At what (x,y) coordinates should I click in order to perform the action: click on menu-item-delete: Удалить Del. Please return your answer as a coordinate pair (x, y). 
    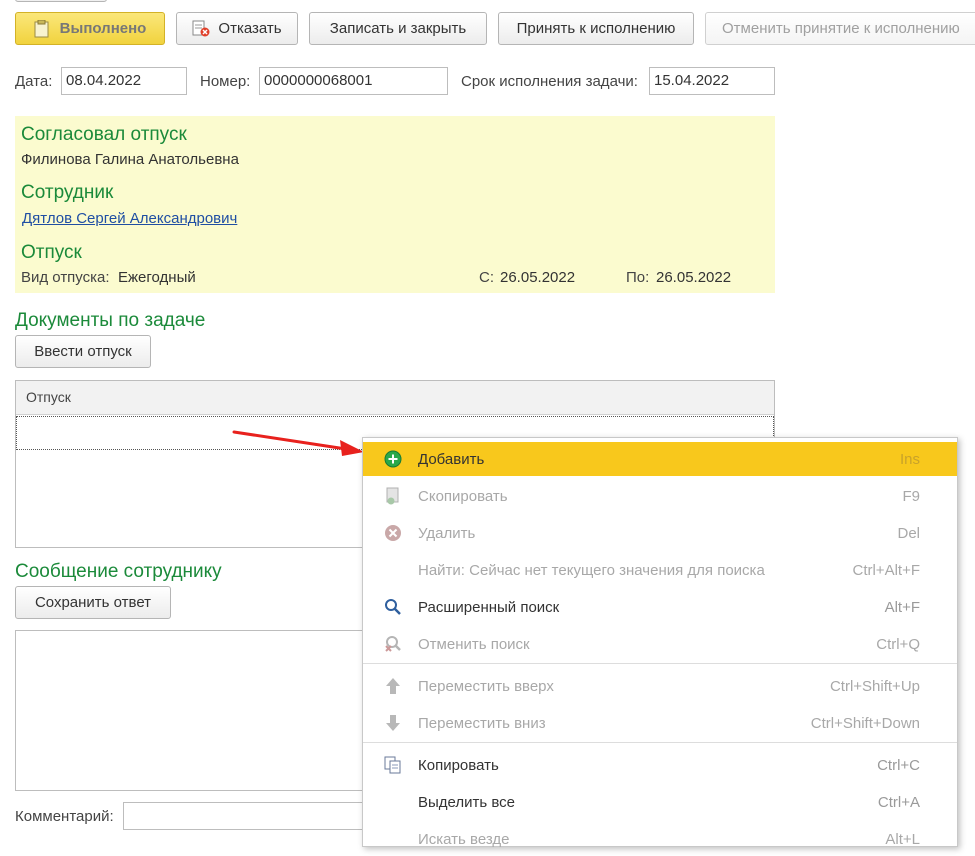
    Looking at the image, I should click on (660, 533).